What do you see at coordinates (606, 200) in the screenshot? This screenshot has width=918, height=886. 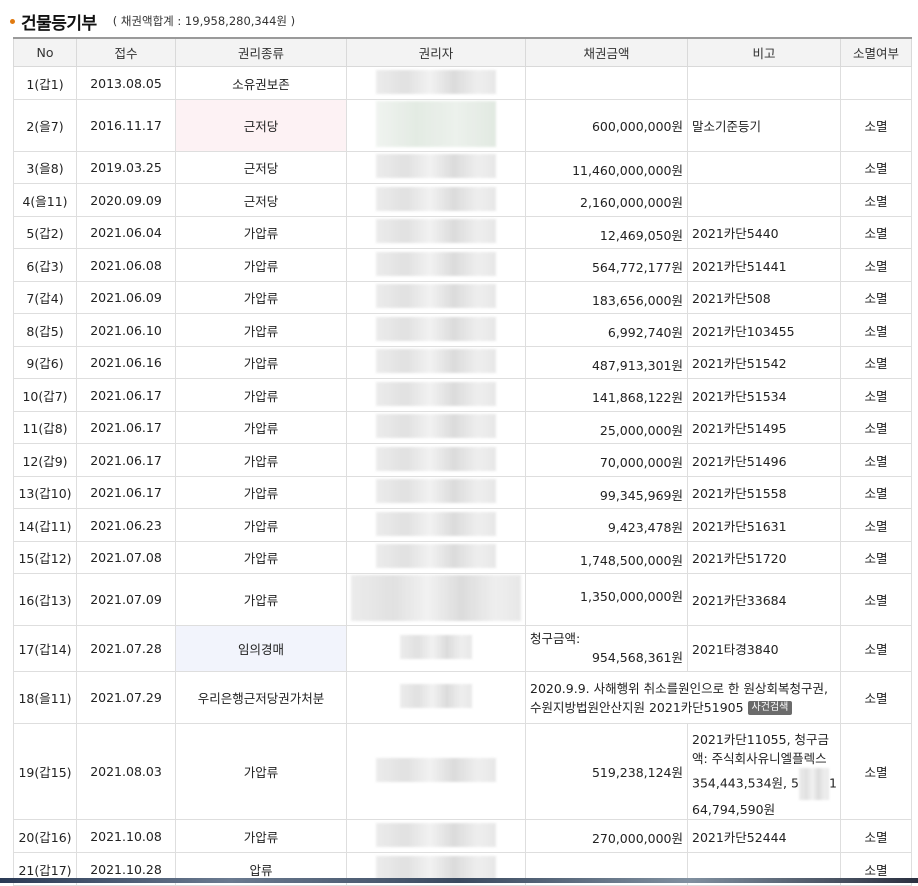 I see `row-amount: 2,160,000,000원` at bounding box center [606, 200].